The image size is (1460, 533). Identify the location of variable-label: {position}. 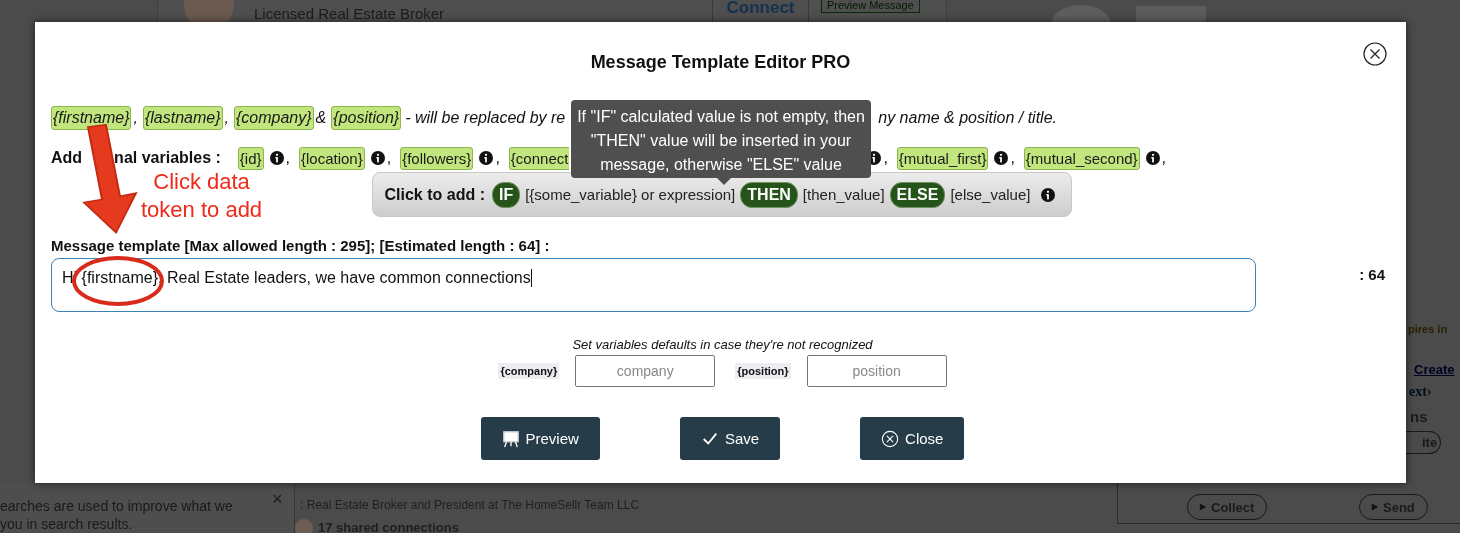
(763, 371).